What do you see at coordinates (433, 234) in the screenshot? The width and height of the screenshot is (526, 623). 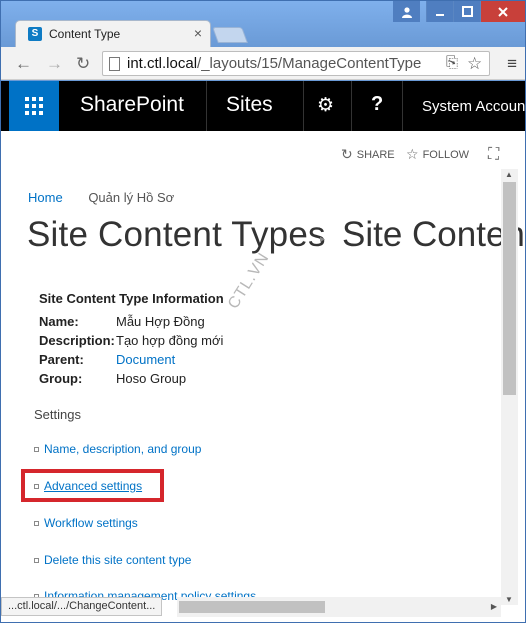 I see `page-subtitle: Site Content` at bounding box center [433, 234].